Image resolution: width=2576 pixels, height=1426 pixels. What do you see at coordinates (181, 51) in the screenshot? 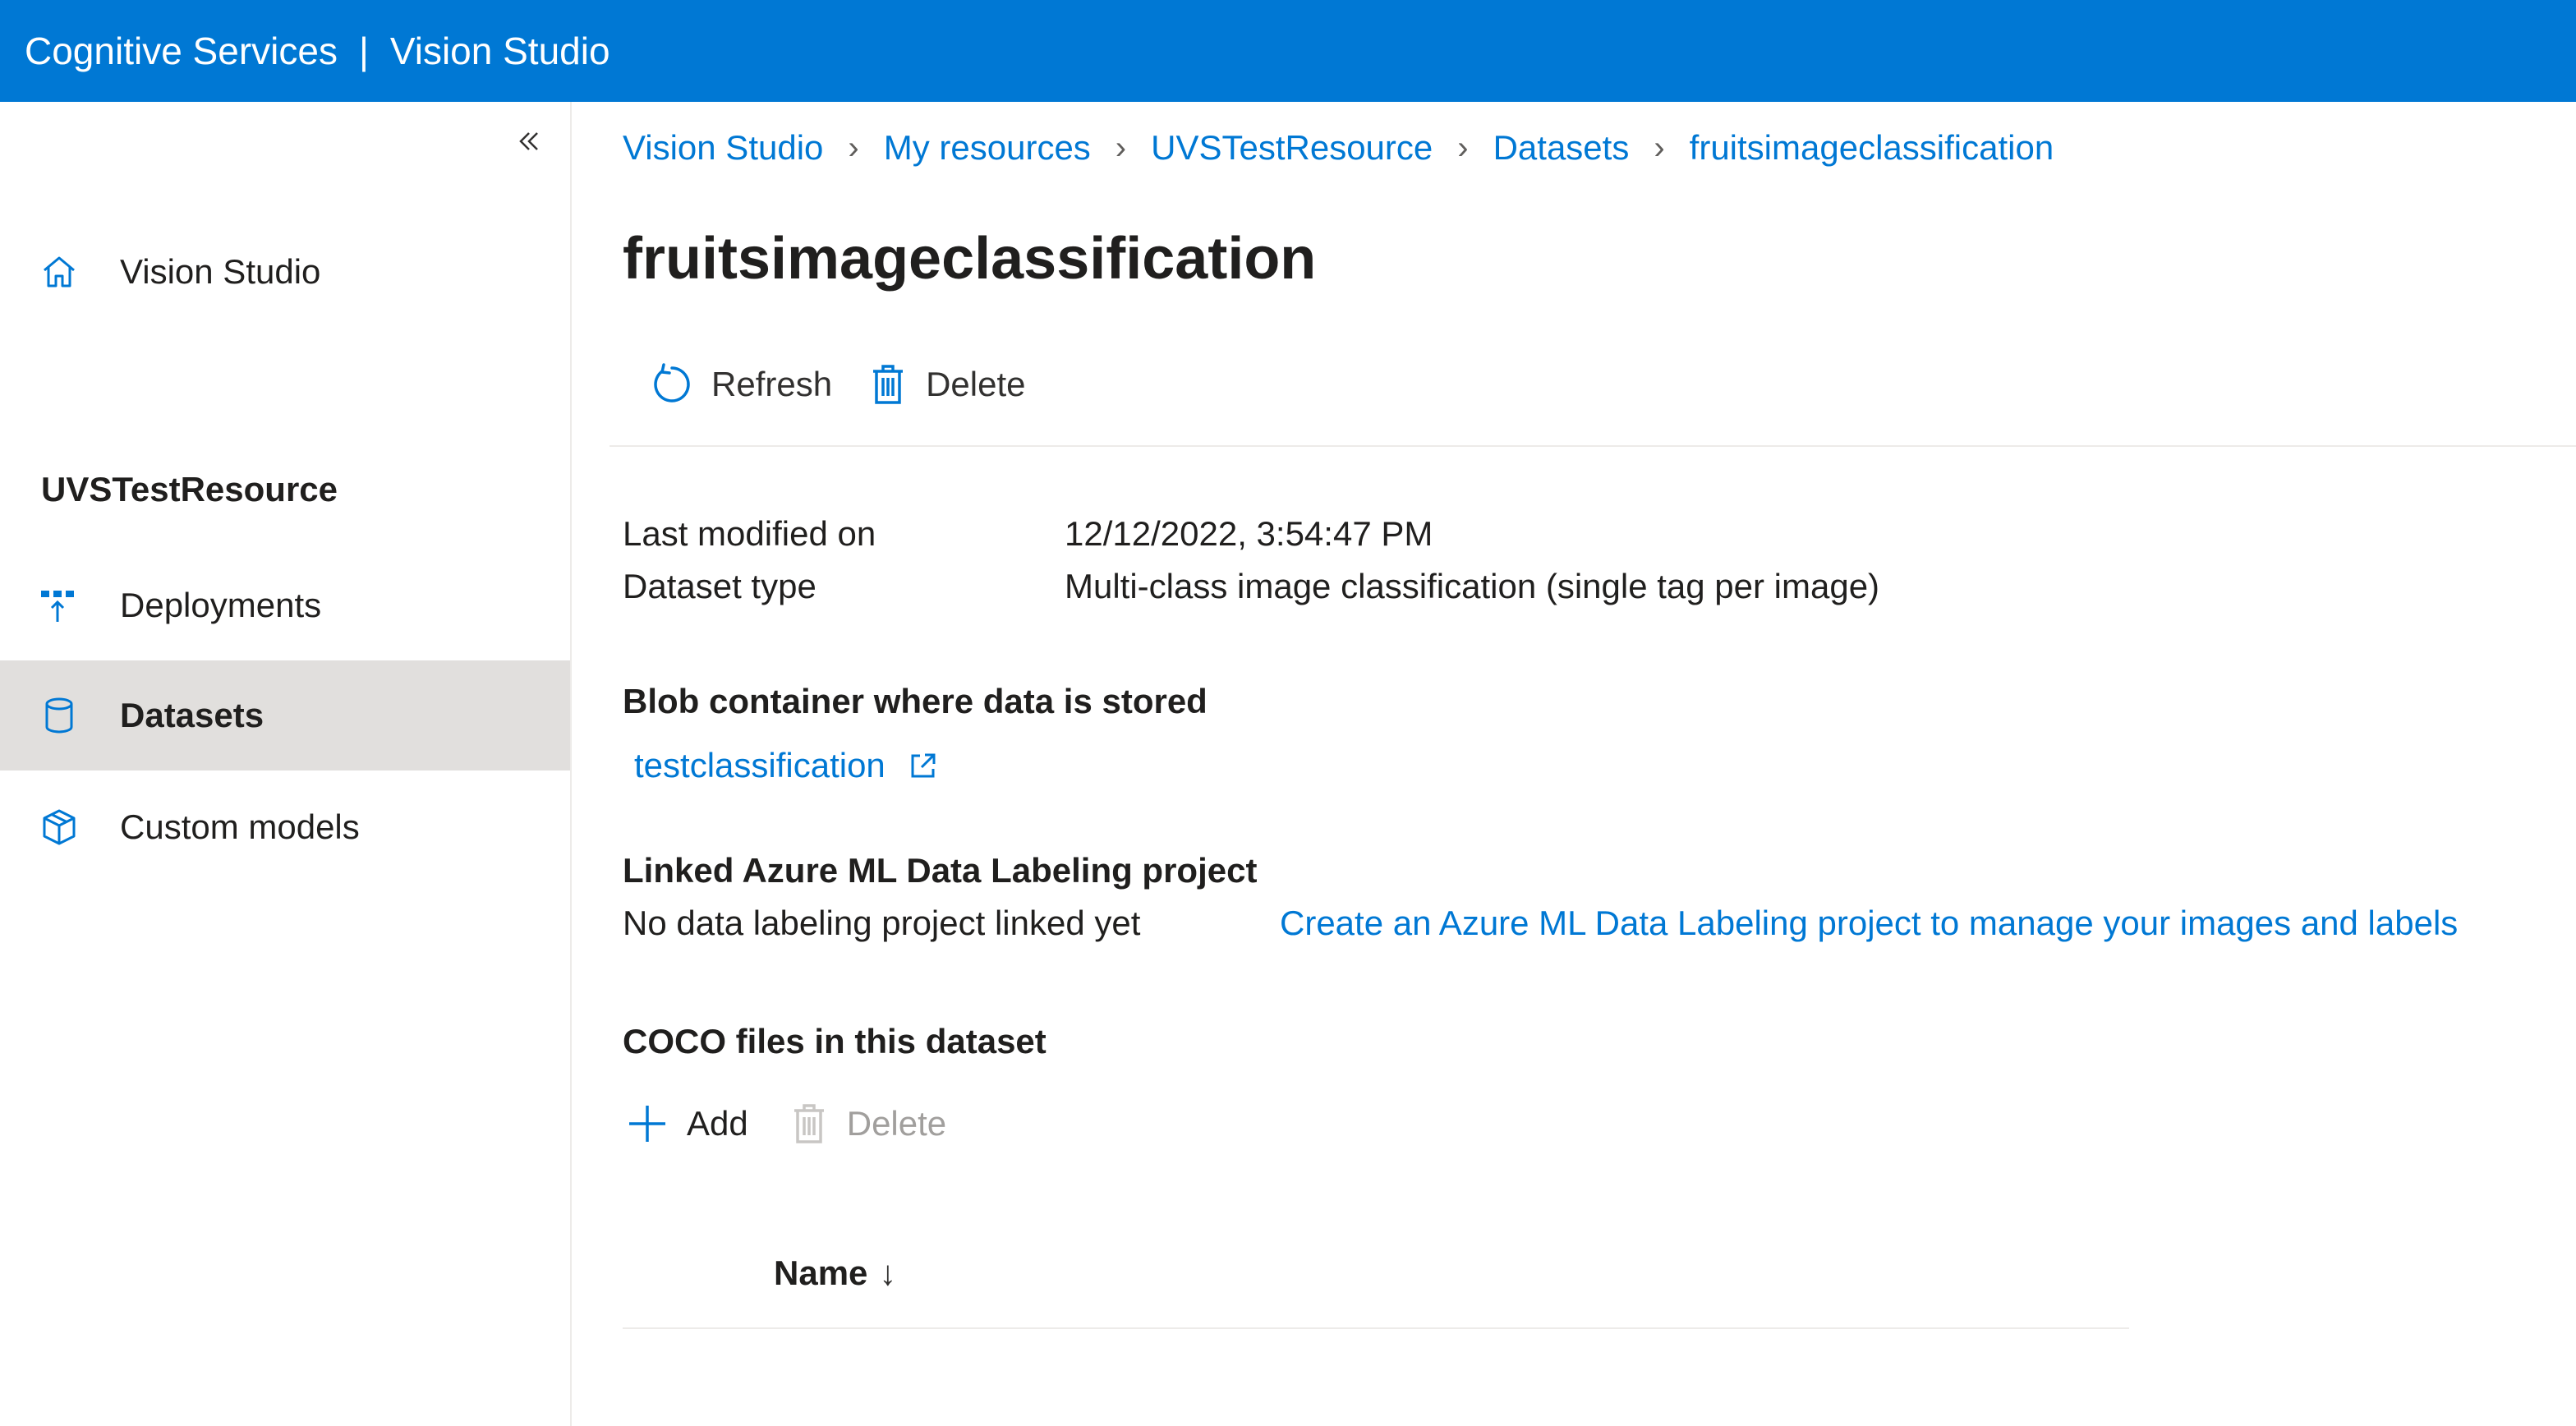
I see `brand-title: Cognitive Services` at bounding box center [181, 51].